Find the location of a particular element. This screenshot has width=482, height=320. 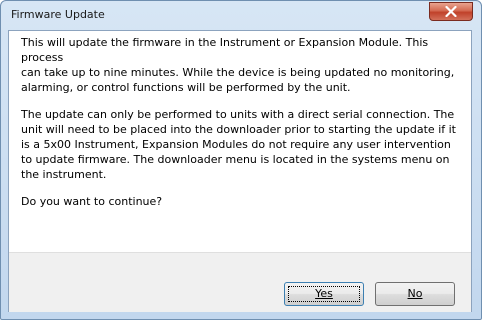

yes-button: Yes is located at coordinates (324, 294).